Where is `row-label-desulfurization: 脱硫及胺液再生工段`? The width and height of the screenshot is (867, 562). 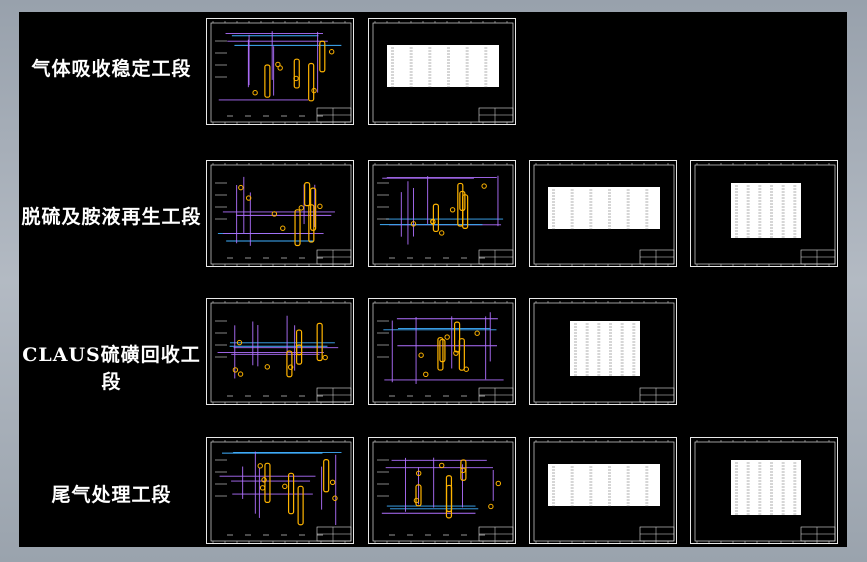 row-label-desulfurization: 脱硫及胺液再生工段 is located at coordinates (111, 217).